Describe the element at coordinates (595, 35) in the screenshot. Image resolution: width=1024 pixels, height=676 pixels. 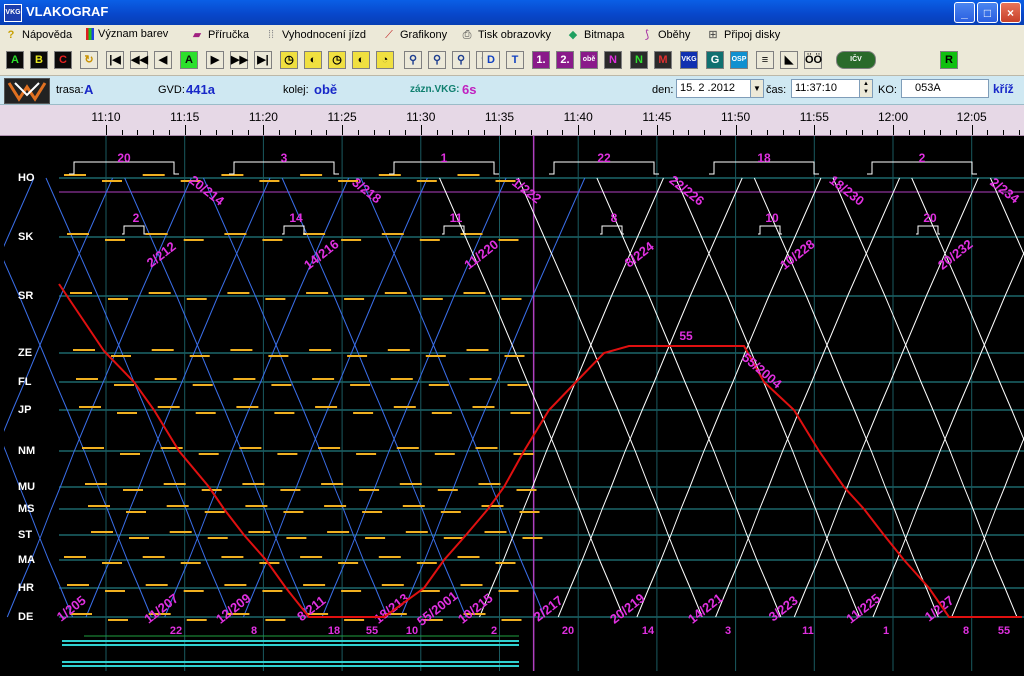
I see `menu-item-bitmapa: ◆ Bitmapa` at that location.